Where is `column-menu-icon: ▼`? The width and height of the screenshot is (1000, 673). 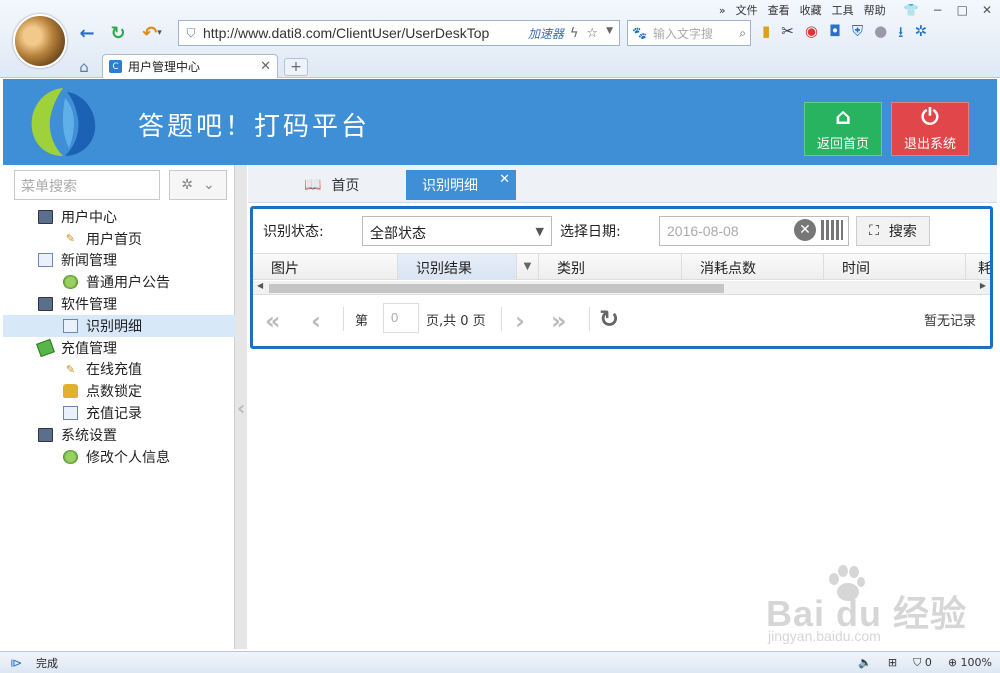
column-menu-icon: ▼ is located at coordinates (528, 266).